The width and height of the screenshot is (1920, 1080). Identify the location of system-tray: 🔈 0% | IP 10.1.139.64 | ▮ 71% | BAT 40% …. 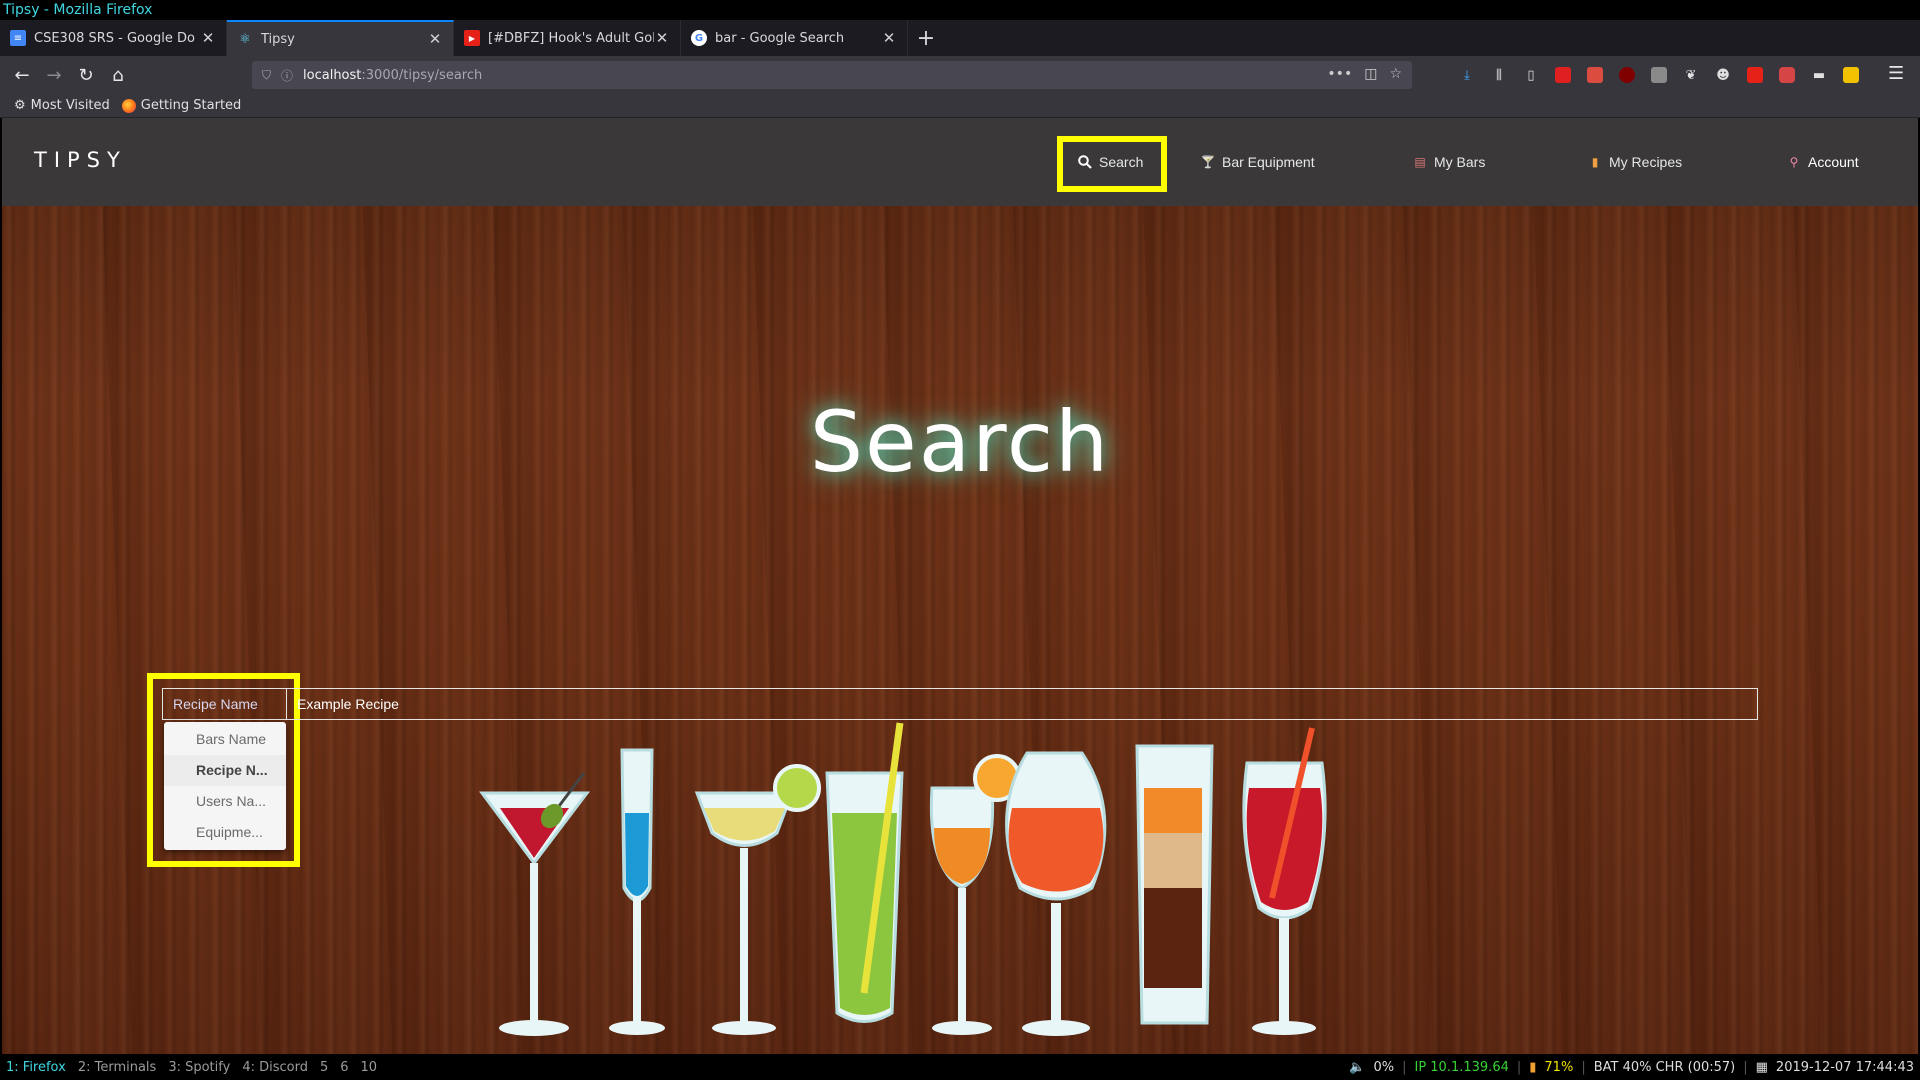
(1631, 1068).